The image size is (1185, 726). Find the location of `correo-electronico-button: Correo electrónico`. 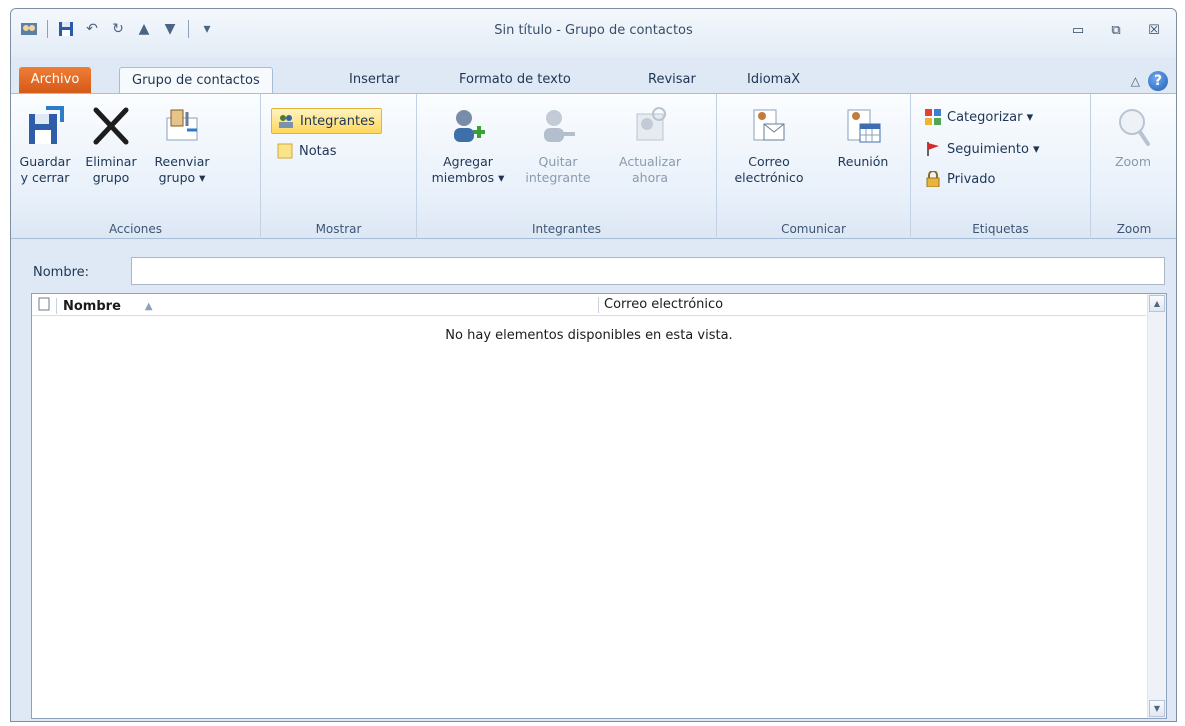

correo-electronico-button: Correo electrónico is located at coordinates (769, 154).